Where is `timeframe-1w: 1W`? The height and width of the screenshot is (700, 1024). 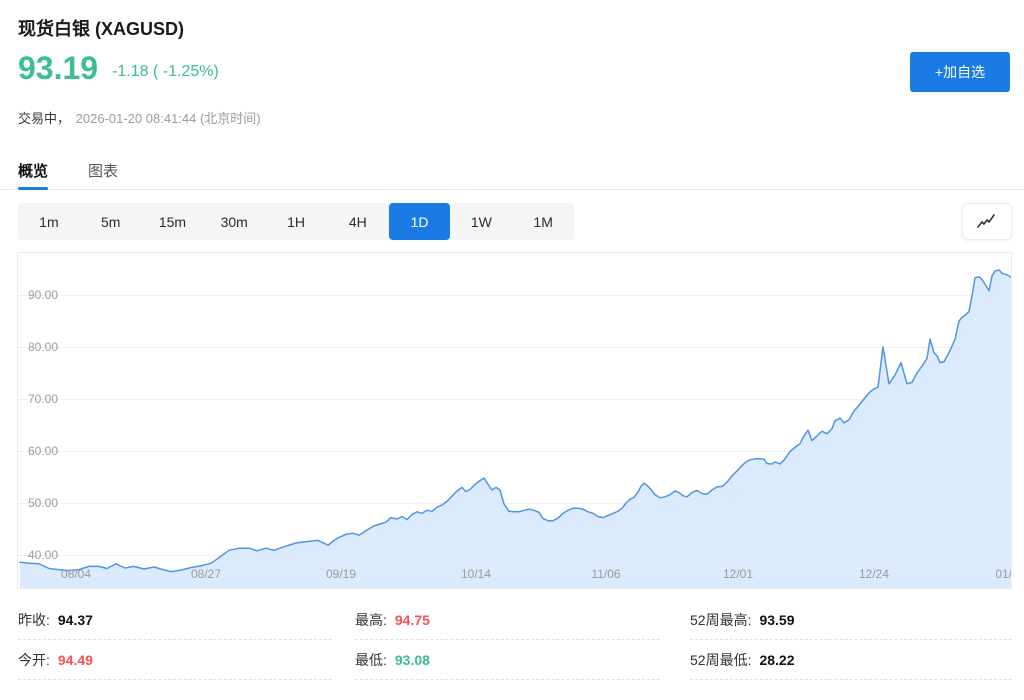 timeframe-1w: 1W is located at coordinates (481, 221).